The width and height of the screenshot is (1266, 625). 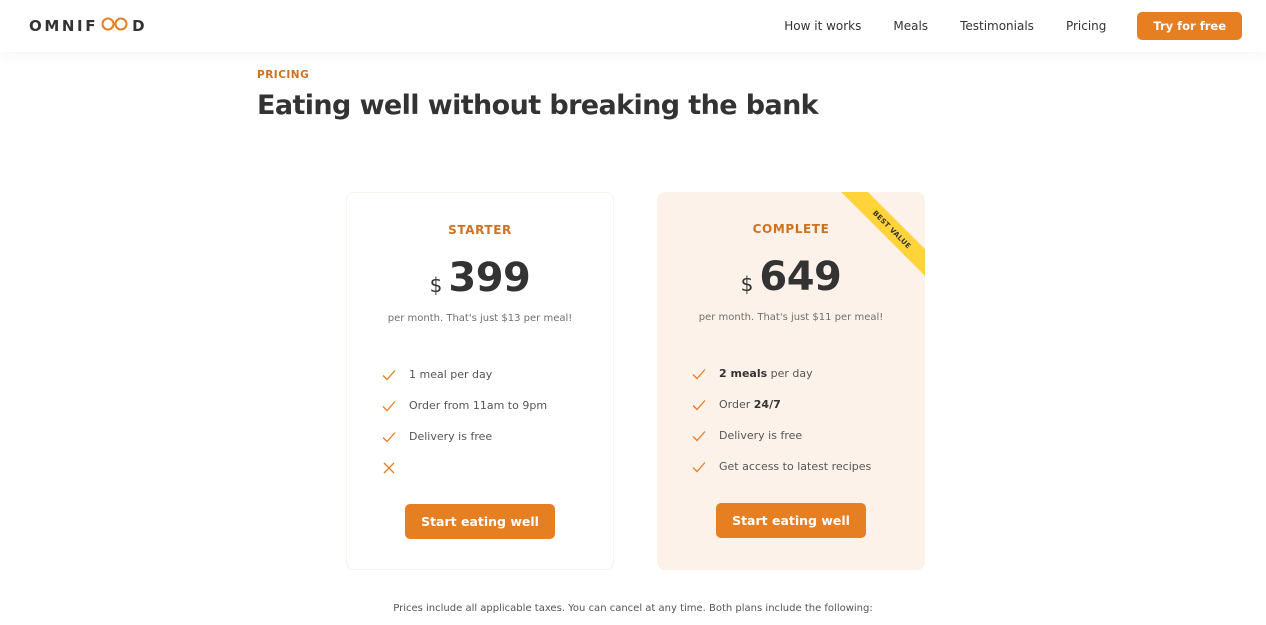 I want to click on feature-item: 2 meals per day, so click(x=781, y=373).